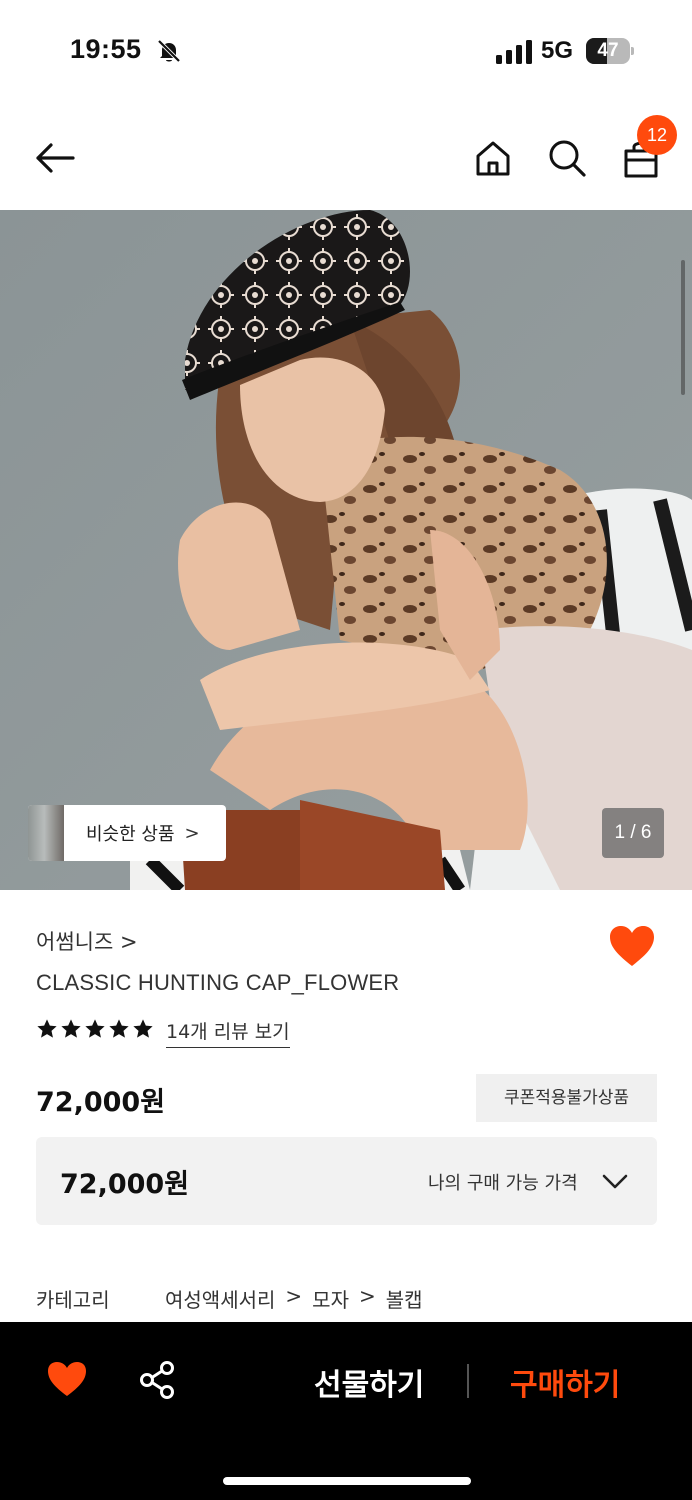  I want to click on category-breadcrumb: 여성액세서리 > 모자 > 볼캡, so click(294, 1298).